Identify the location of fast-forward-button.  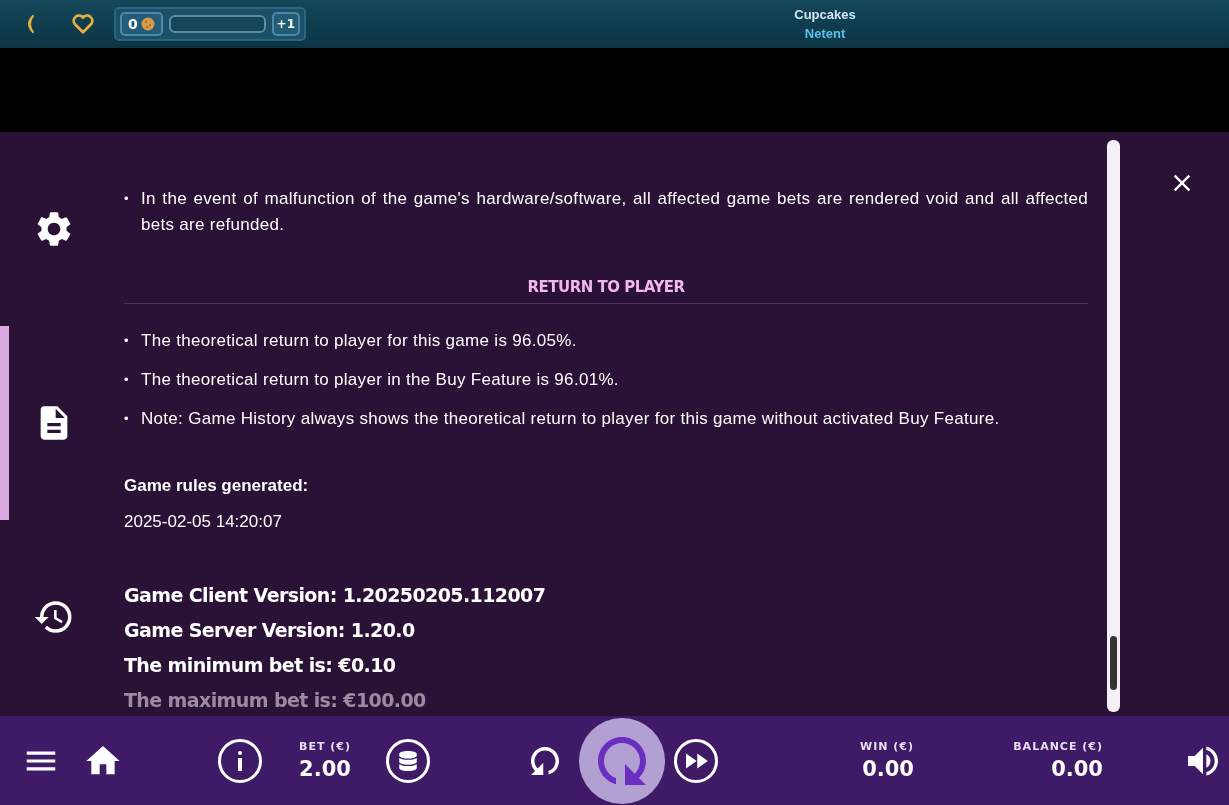
(696, 760).